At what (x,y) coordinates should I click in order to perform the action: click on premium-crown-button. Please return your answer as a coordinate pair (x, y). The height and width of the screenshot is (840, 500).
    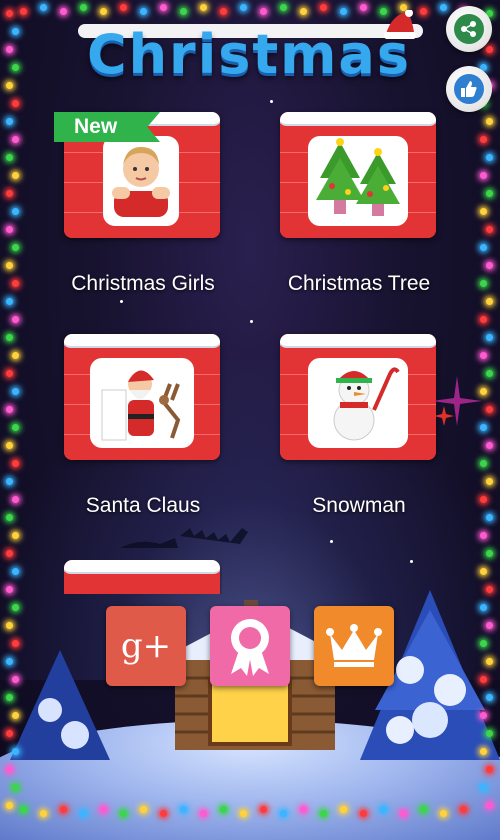
    Looking at the image, I should click on (354, 646).